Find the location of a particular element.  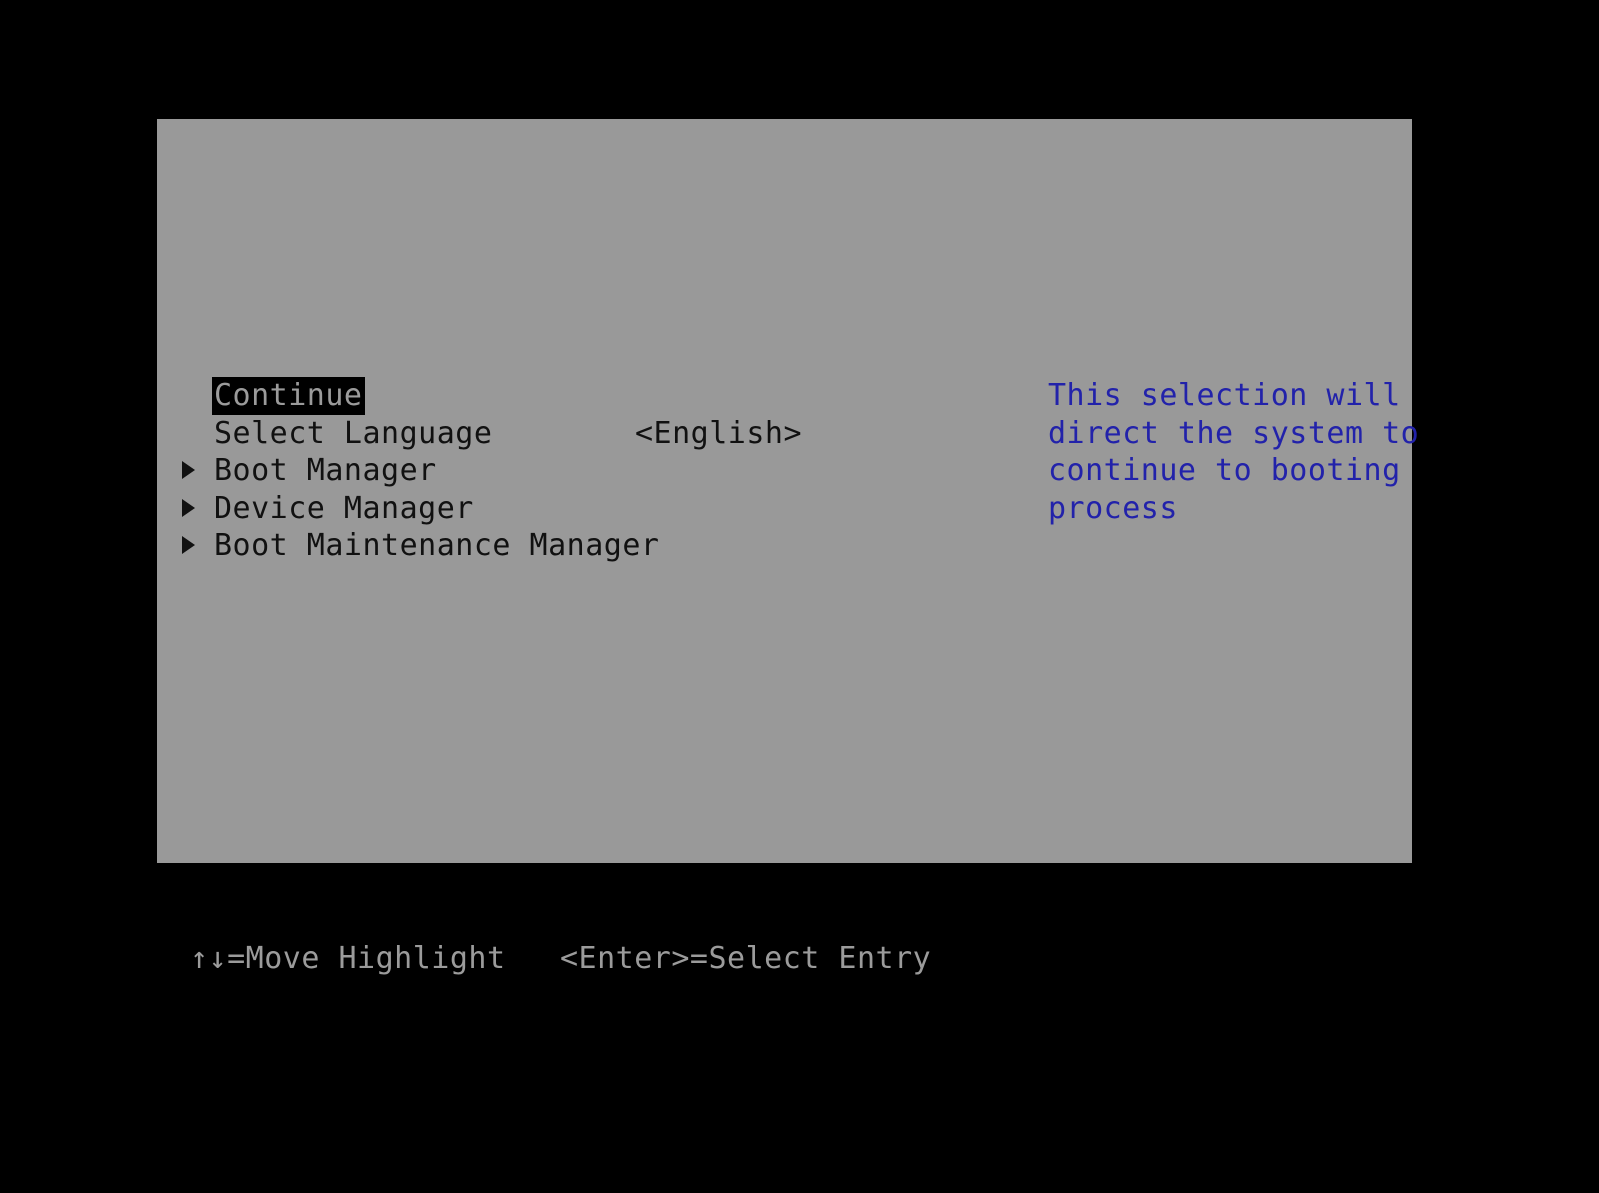

menu-item-select-language: Select Language <English> is located at coordinates (499, 434).